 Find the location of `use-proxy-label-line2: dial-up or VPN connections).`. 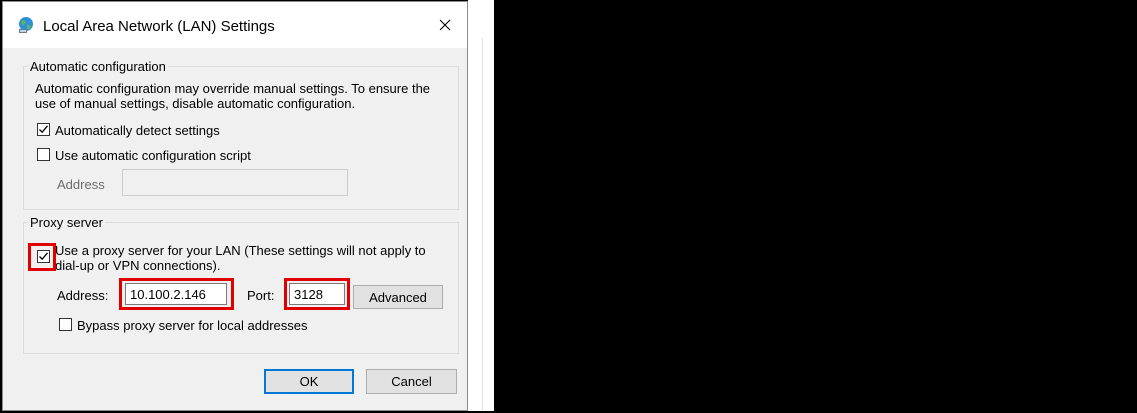

use-proxy-label-line2: dial-up or VPN connections). is located at coordinates (137, 265).